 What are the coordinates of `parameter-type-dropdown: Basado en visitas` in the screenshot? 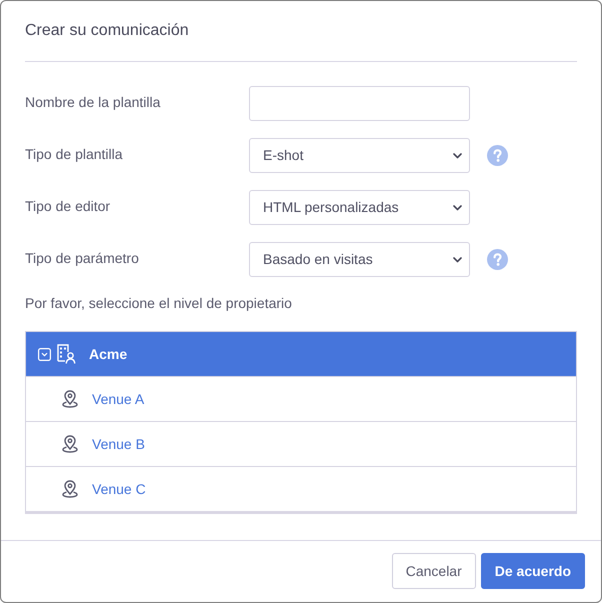 It's located at (359, 259).